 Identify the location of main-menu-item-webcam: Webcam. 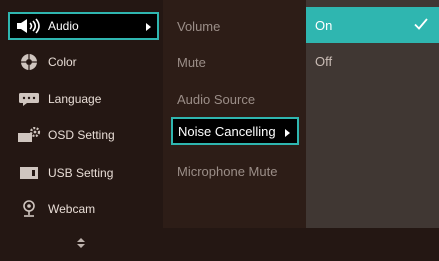
(83, 209).